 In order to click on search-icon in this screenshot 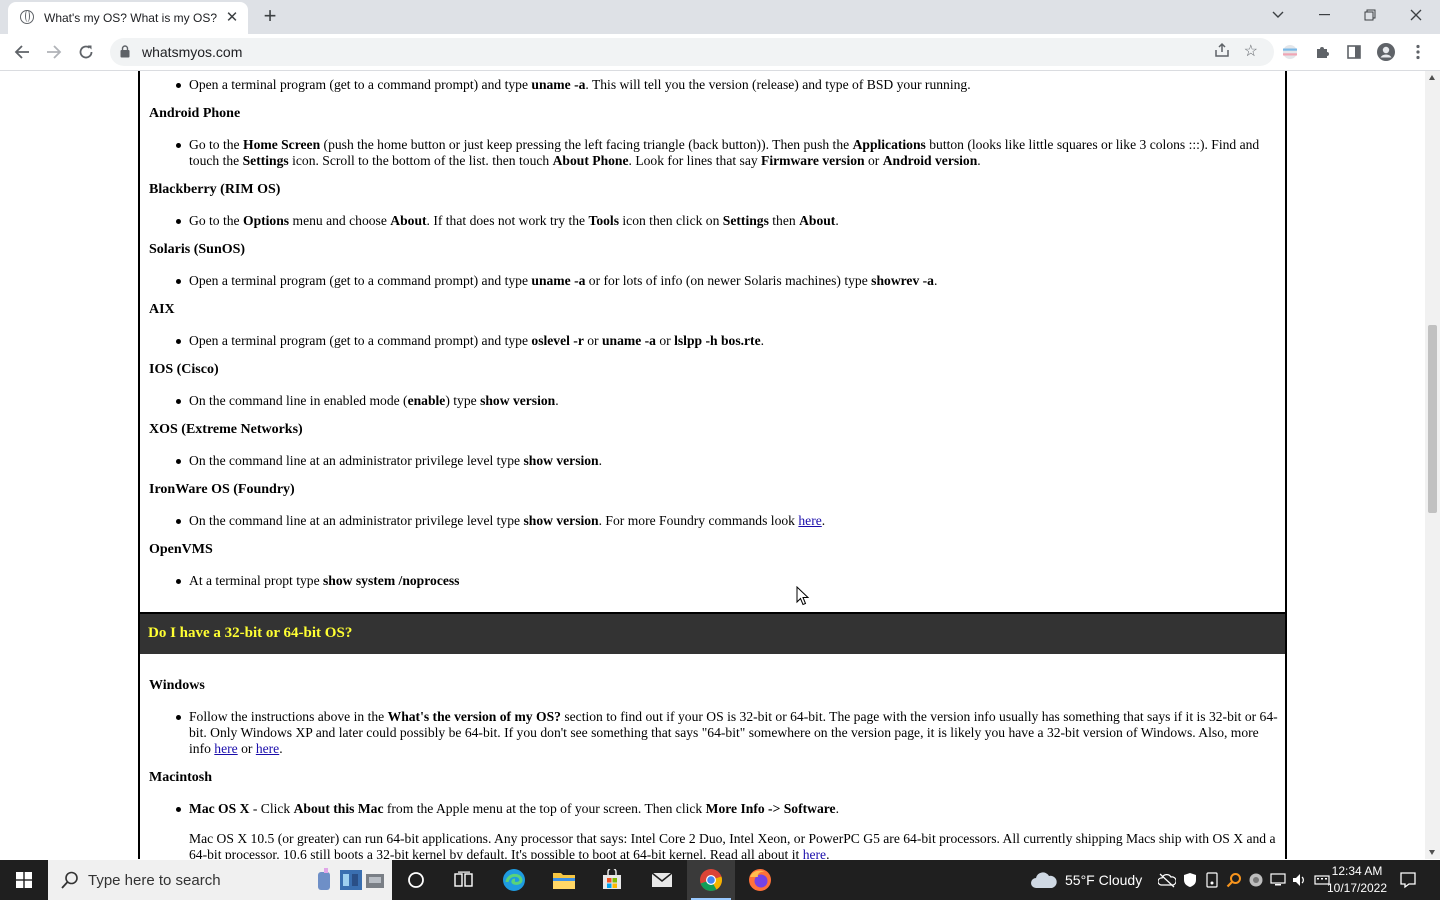, I will do `click(69, 880)`.